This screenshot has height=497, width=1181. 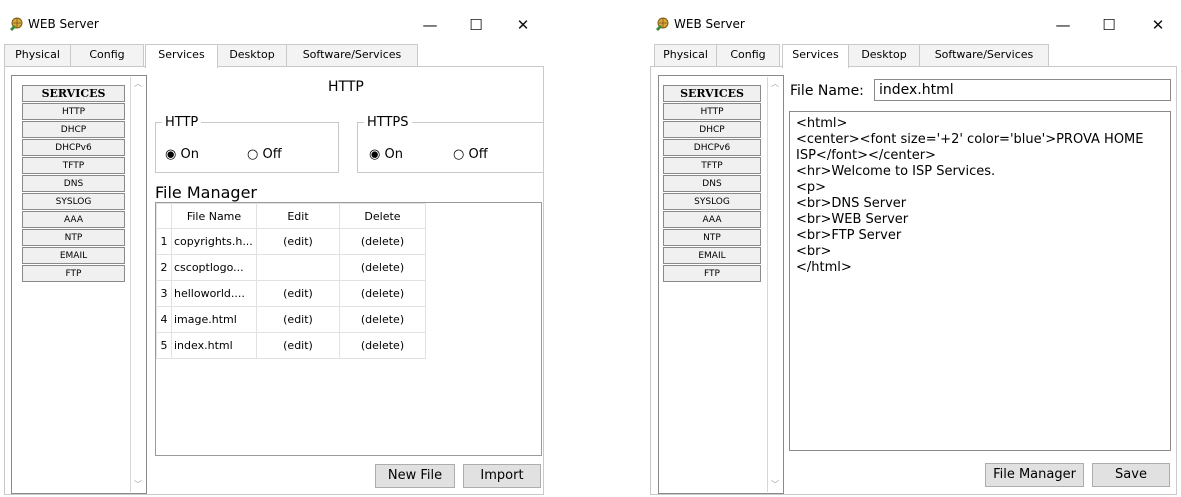 I want to click on panel-title: HTTP, so click(x=346, y=87).